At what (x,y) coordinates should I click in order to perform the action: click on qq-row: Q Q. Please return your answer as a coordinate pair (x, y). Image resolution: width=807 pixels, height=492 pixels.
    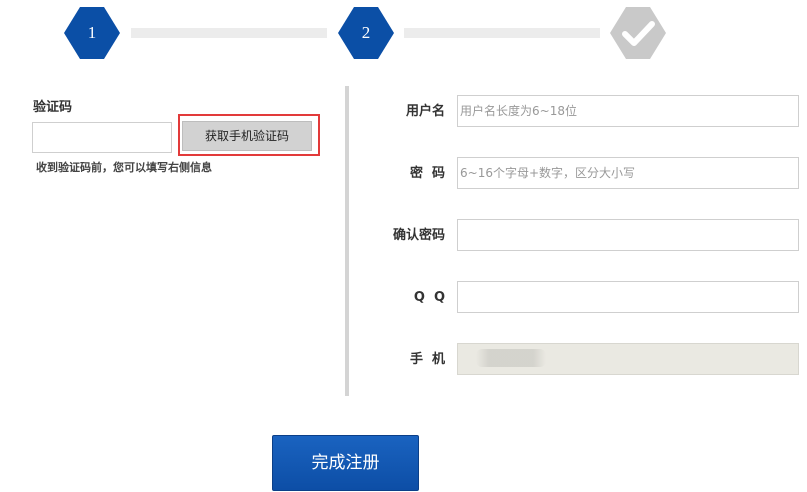
    Looking at the image, I should click on (585, 298).